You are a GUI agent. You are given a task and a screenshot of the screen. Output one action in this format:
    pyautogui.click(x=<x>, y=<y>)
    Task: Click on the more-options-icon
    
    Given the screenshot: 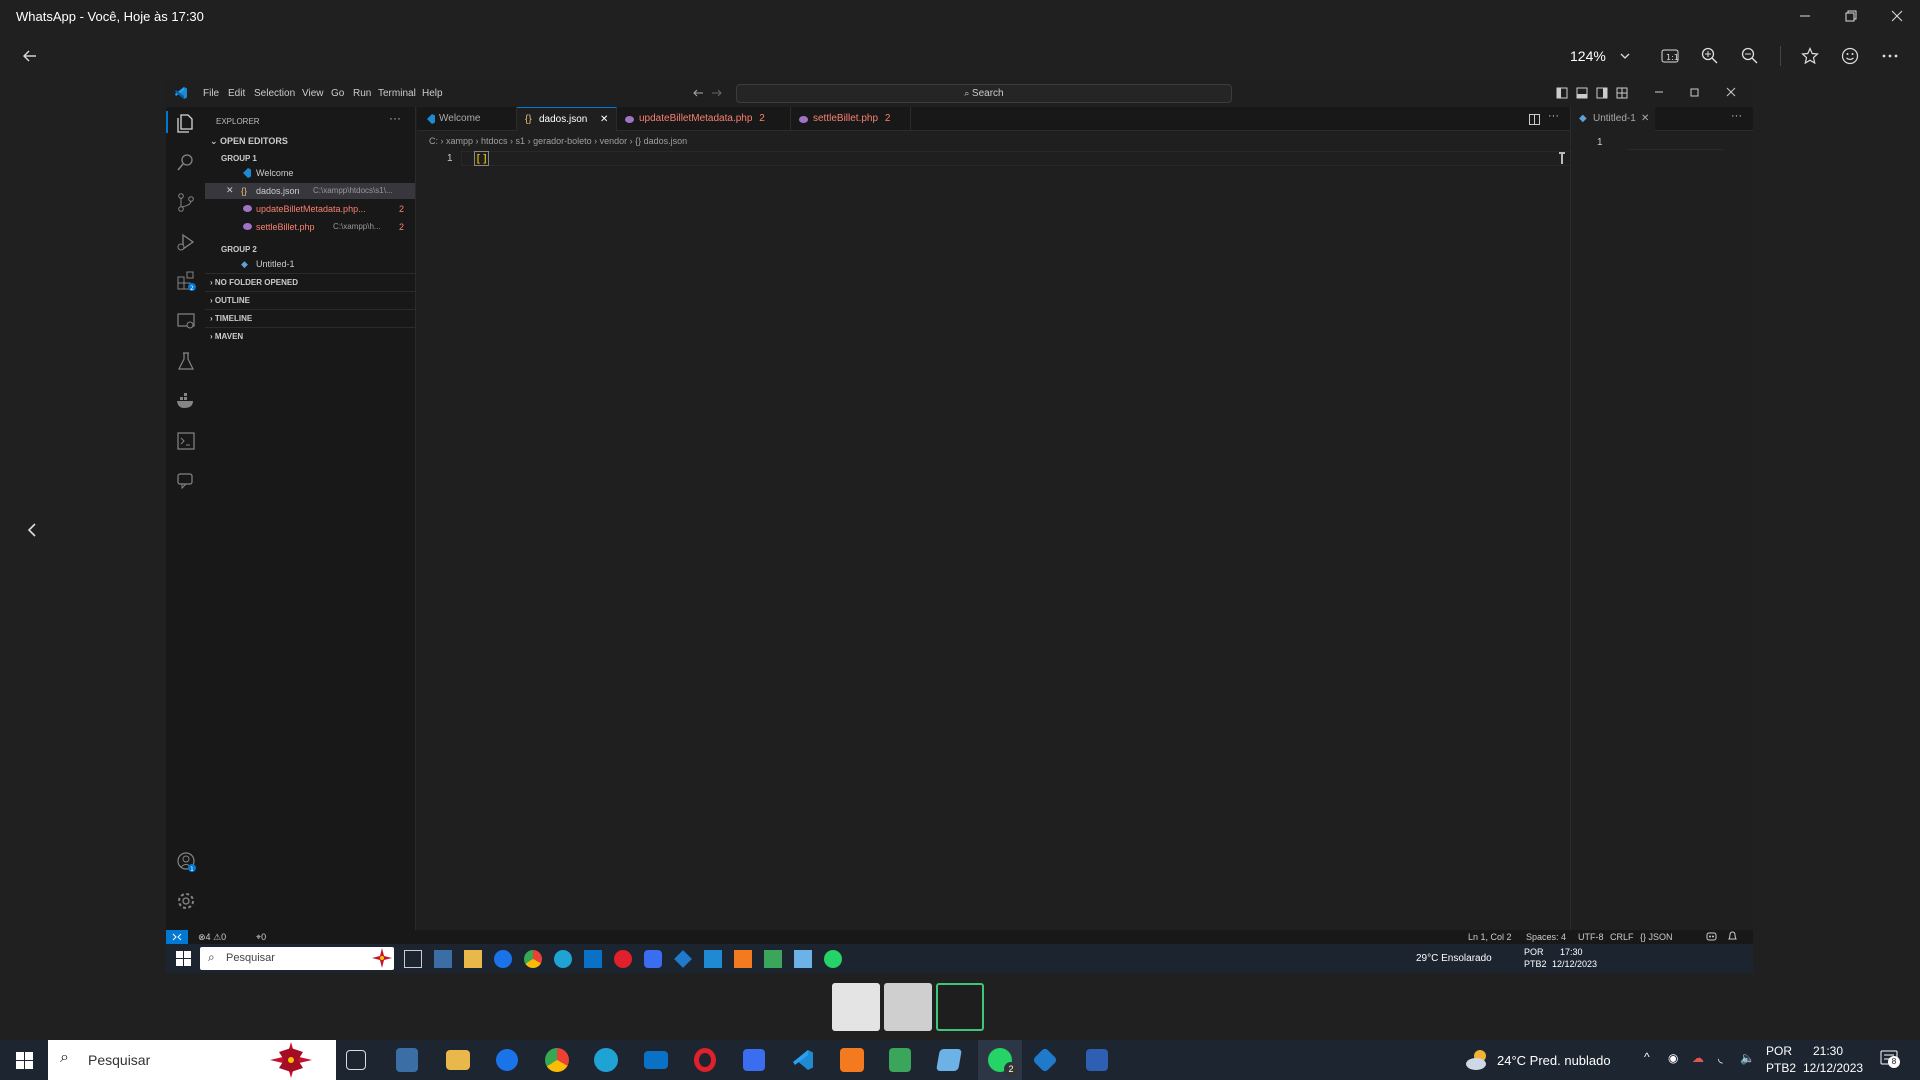 What is the action you would take?
    pyautogui.click(x=1890, y=56)
    